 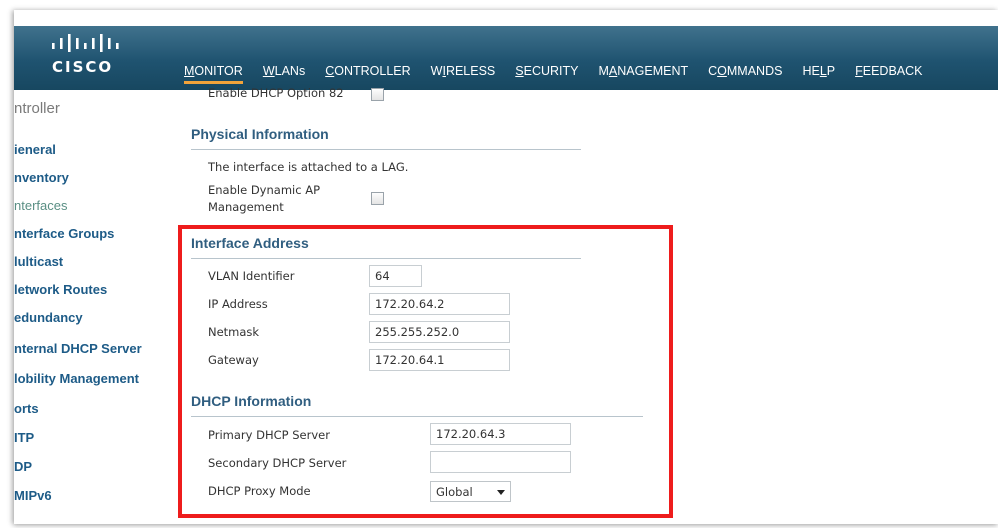 I want to click on dynamic-ap-label-line2: Management, so click(x=246, y=207).